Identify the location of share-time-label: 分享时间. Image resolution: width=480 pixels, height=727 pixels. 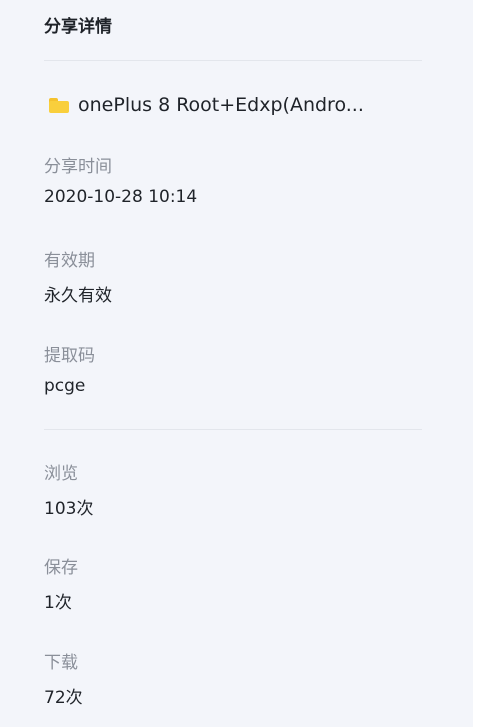
(78, 167).